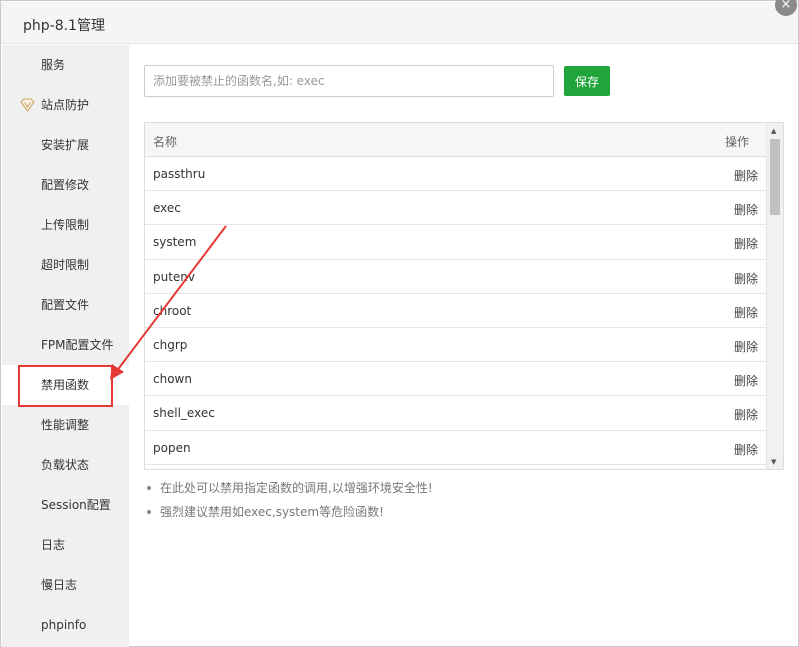  I want to click on sidebar-item-phpinfo: phpinfo, so click(65, 625).